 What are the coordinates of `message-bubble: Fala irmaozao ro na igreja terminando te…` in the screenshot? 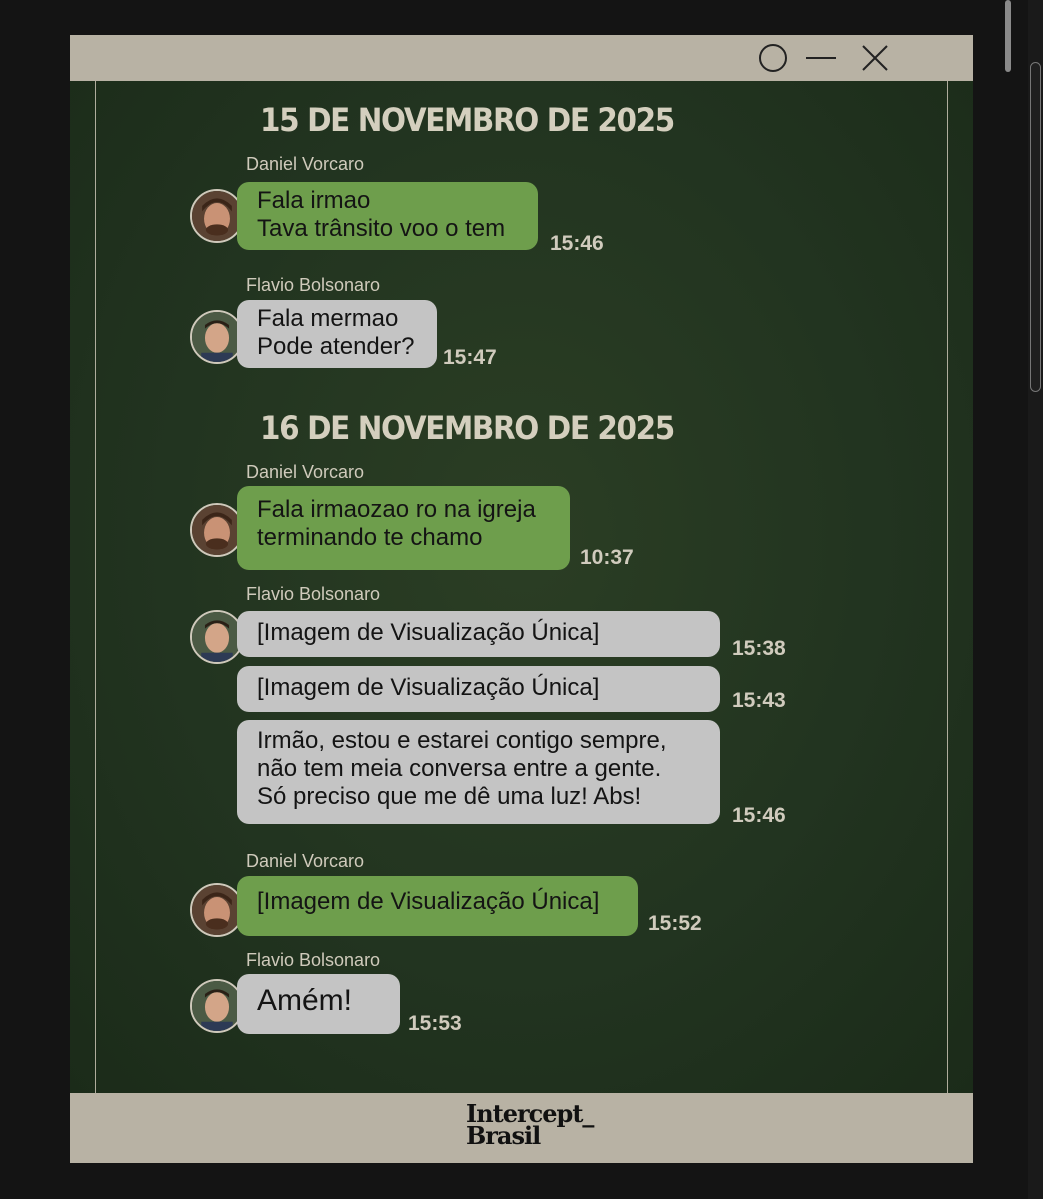 It's located at (403, 528).